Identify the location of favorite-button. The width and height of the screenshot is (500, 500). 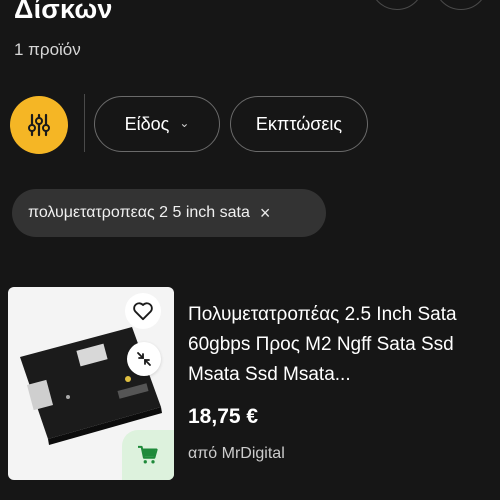
(143, 311).